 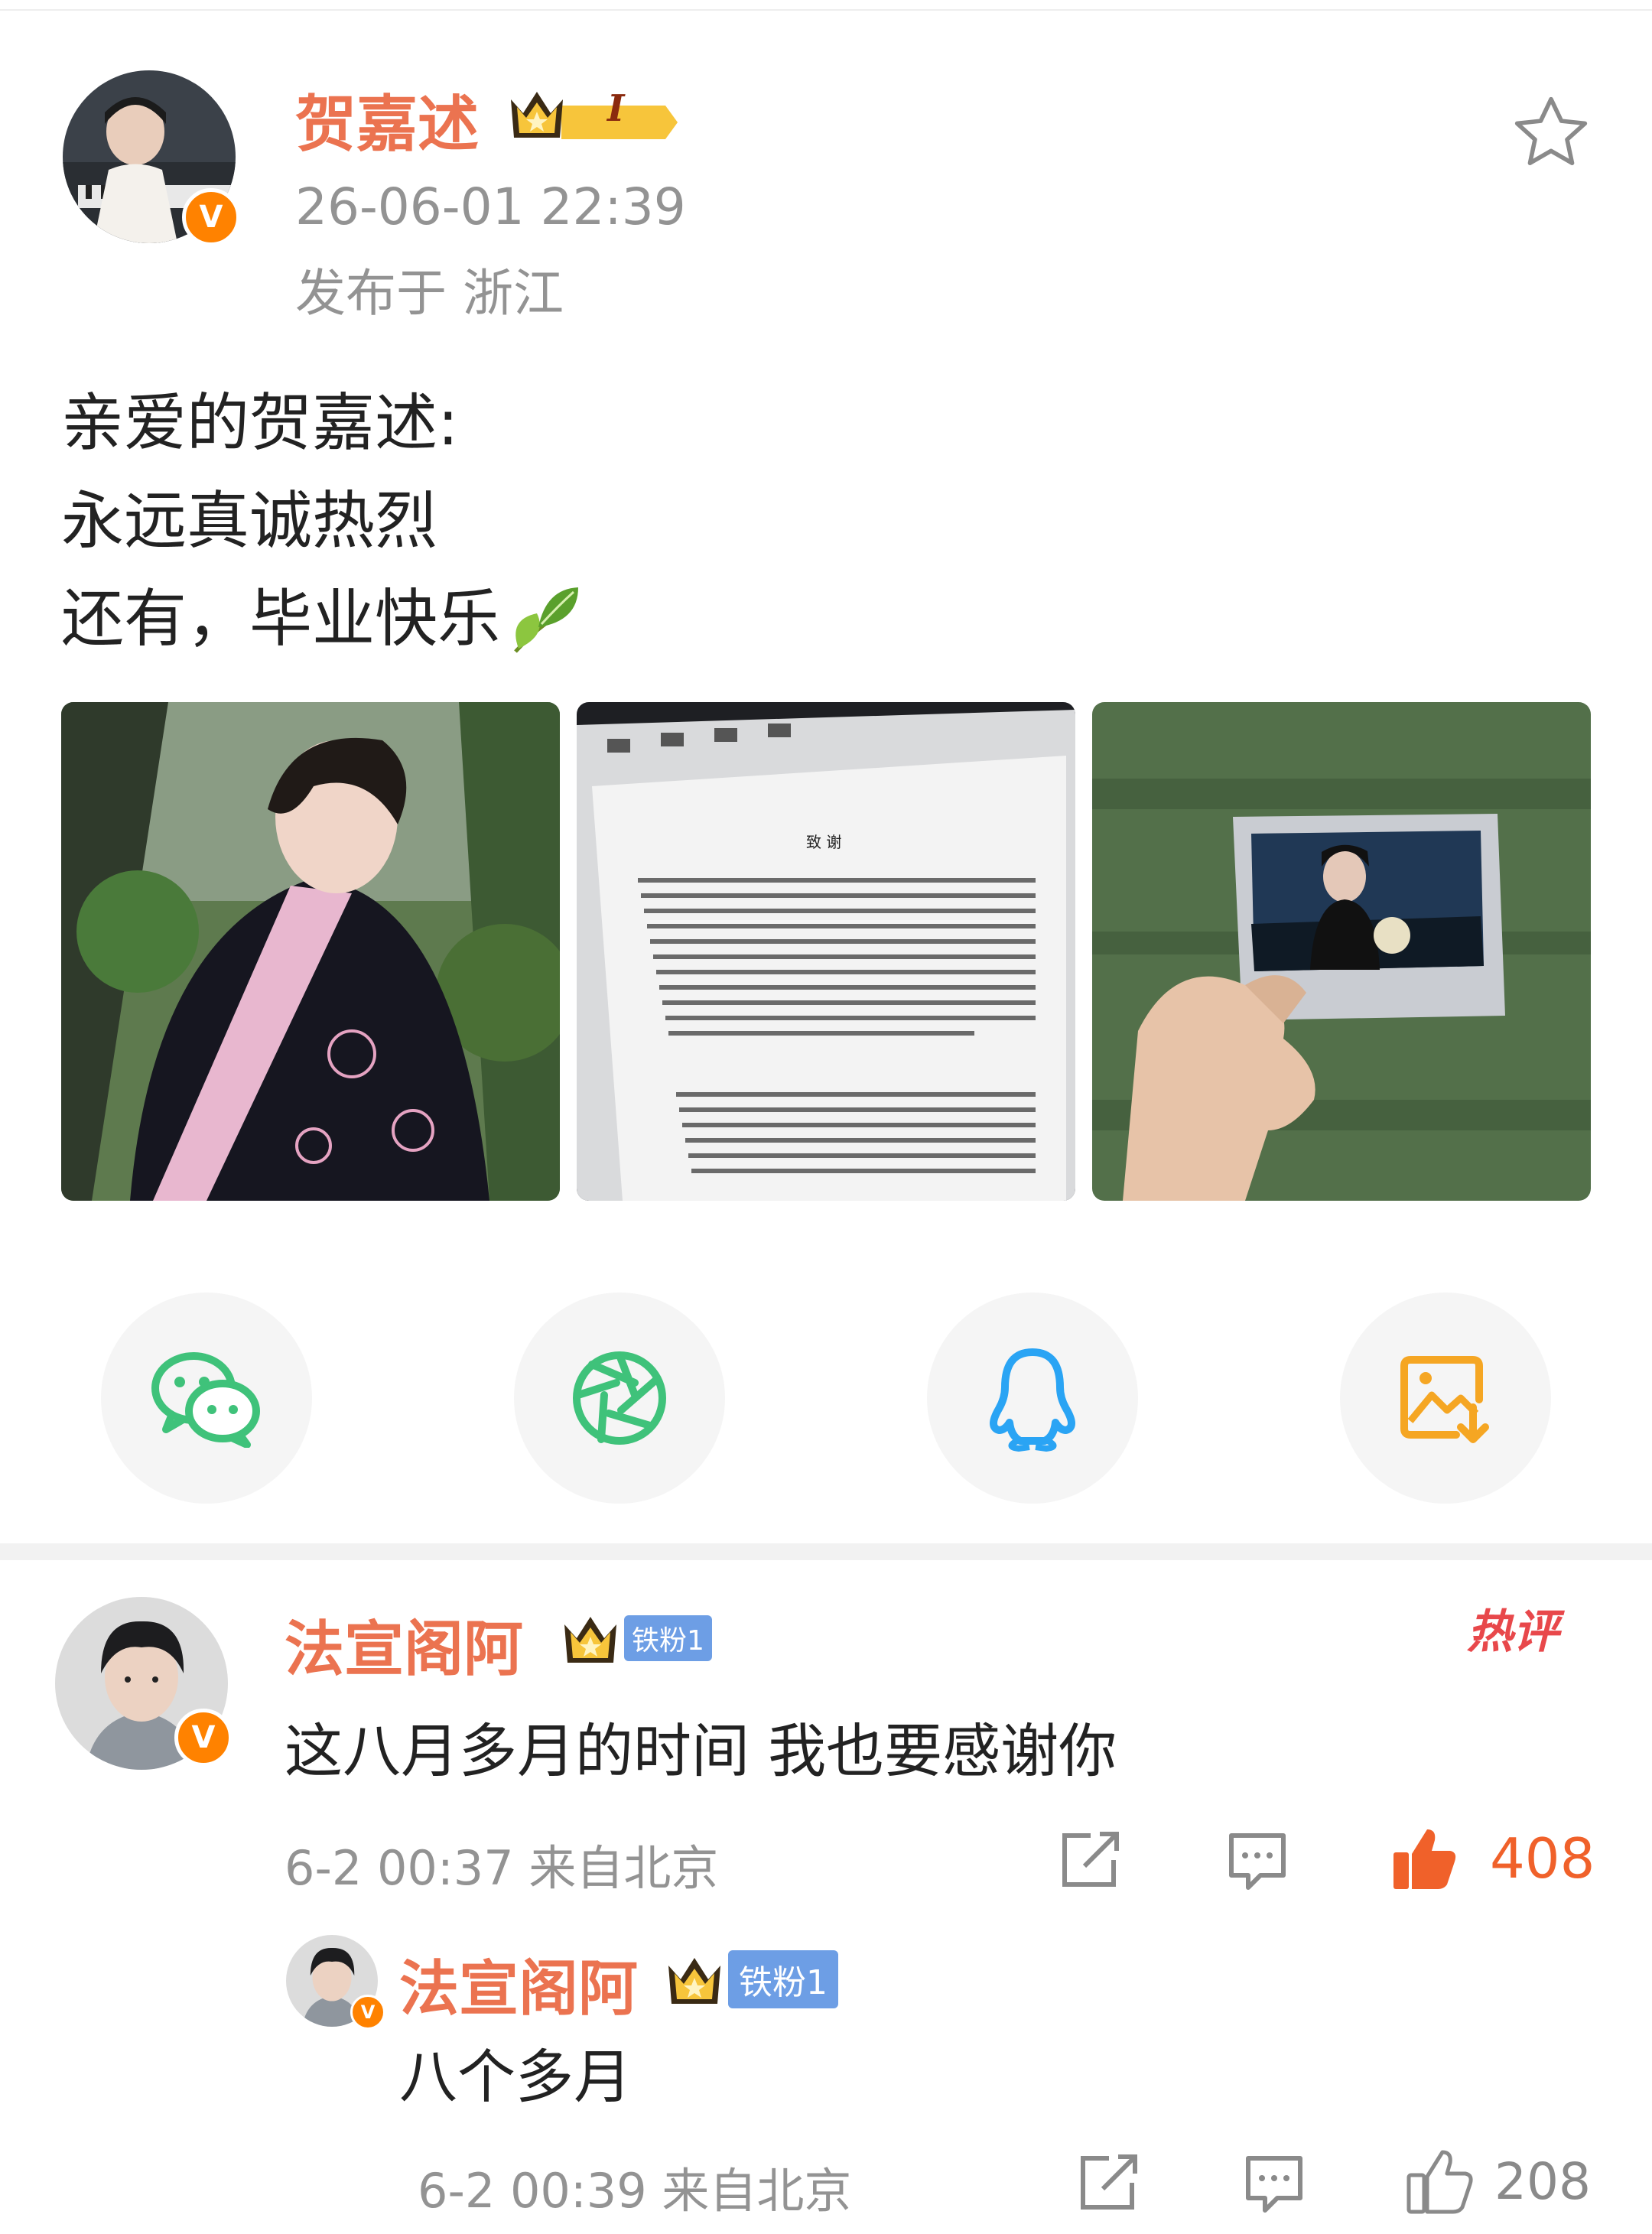 I want to click on hot-comment-tag: 热评, so click(x=1513, y=1632).